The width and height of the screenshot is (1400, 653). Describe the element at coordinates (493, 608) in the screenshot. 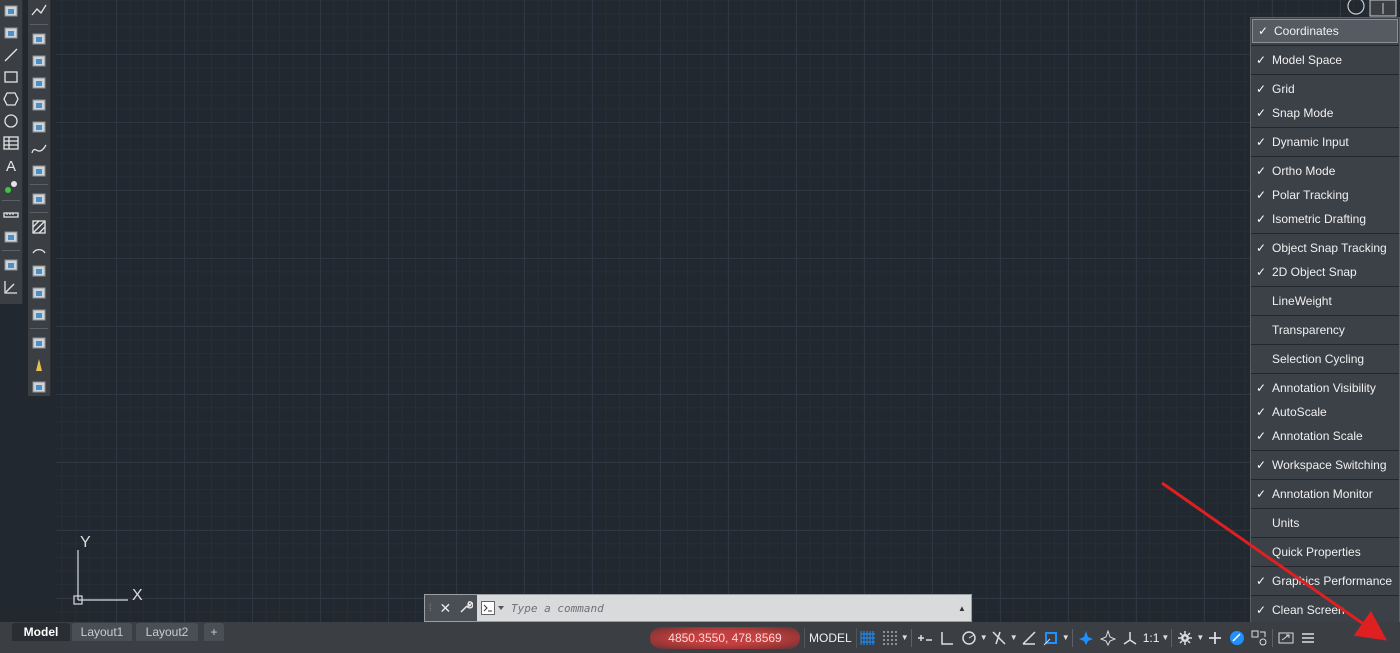

I see `command-prompt-icon` at that location.